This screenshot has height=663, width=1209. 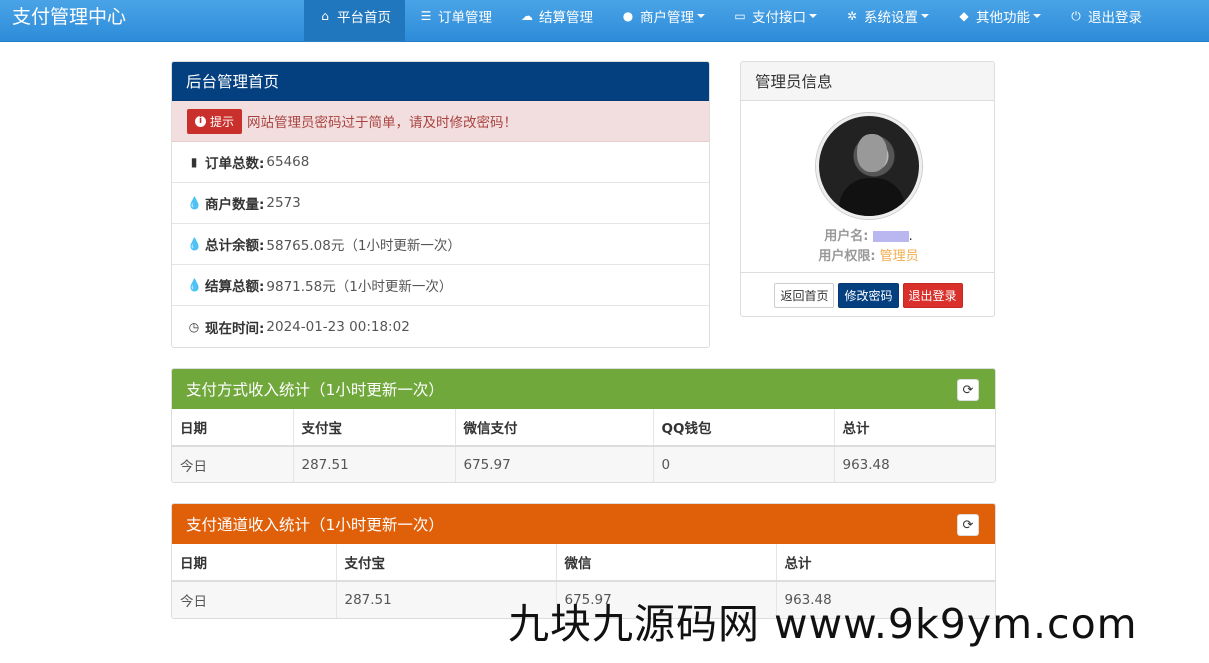 I want to click on stat-value: 2024-01-23 00:18:02, so click(x=338, y=326).